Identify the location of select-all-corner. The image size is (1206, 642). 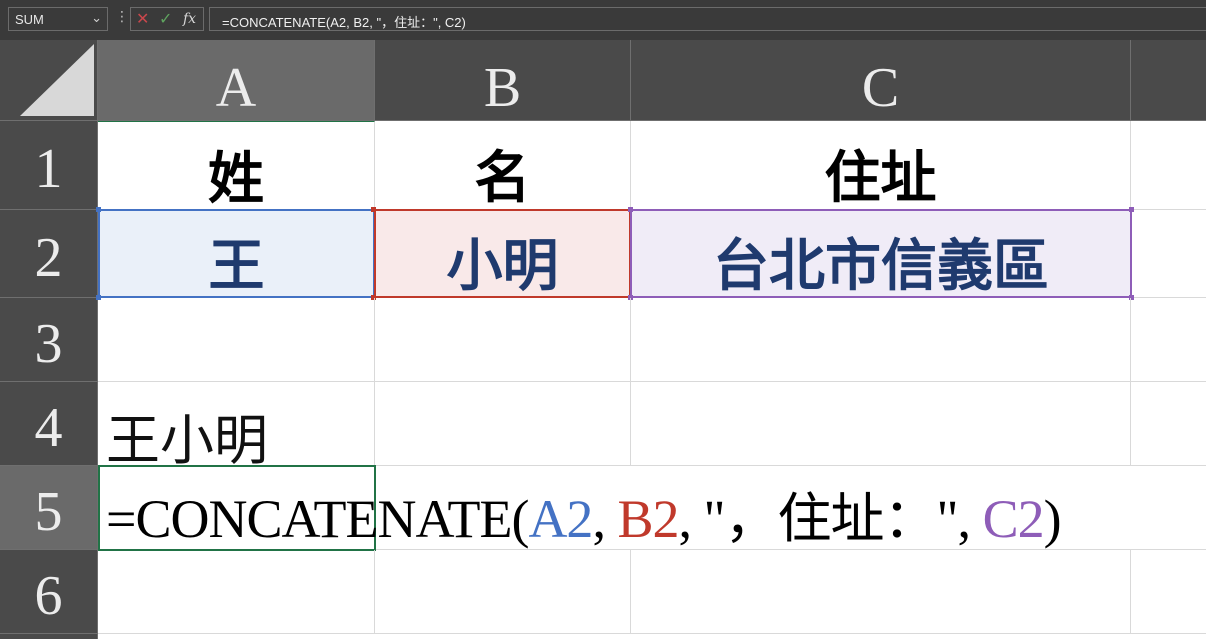
(49, 80).